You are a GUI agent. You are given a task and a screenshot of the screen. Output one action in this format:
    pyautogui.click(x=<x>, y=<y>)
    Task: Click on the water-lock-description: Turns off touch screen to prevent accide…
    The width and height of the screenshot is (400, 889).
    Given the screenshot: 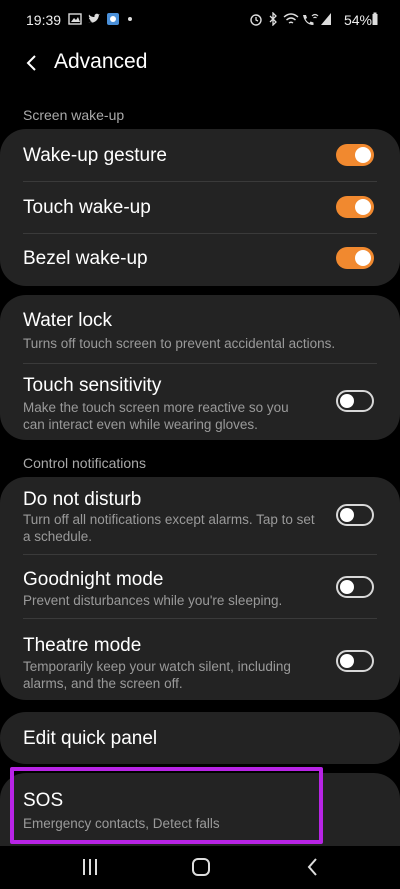 What is the action you would take?
    pyautogui.click(x=179, y=343)
    